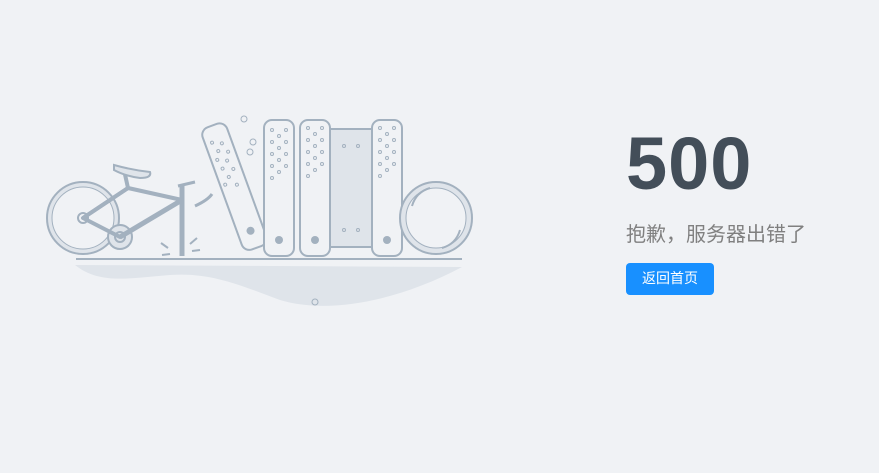  What do you see at coordinates (716, 234) in the screenshot?
I see `error-description: 抱歉，服务器出错了` at bounding box center [716, 234].